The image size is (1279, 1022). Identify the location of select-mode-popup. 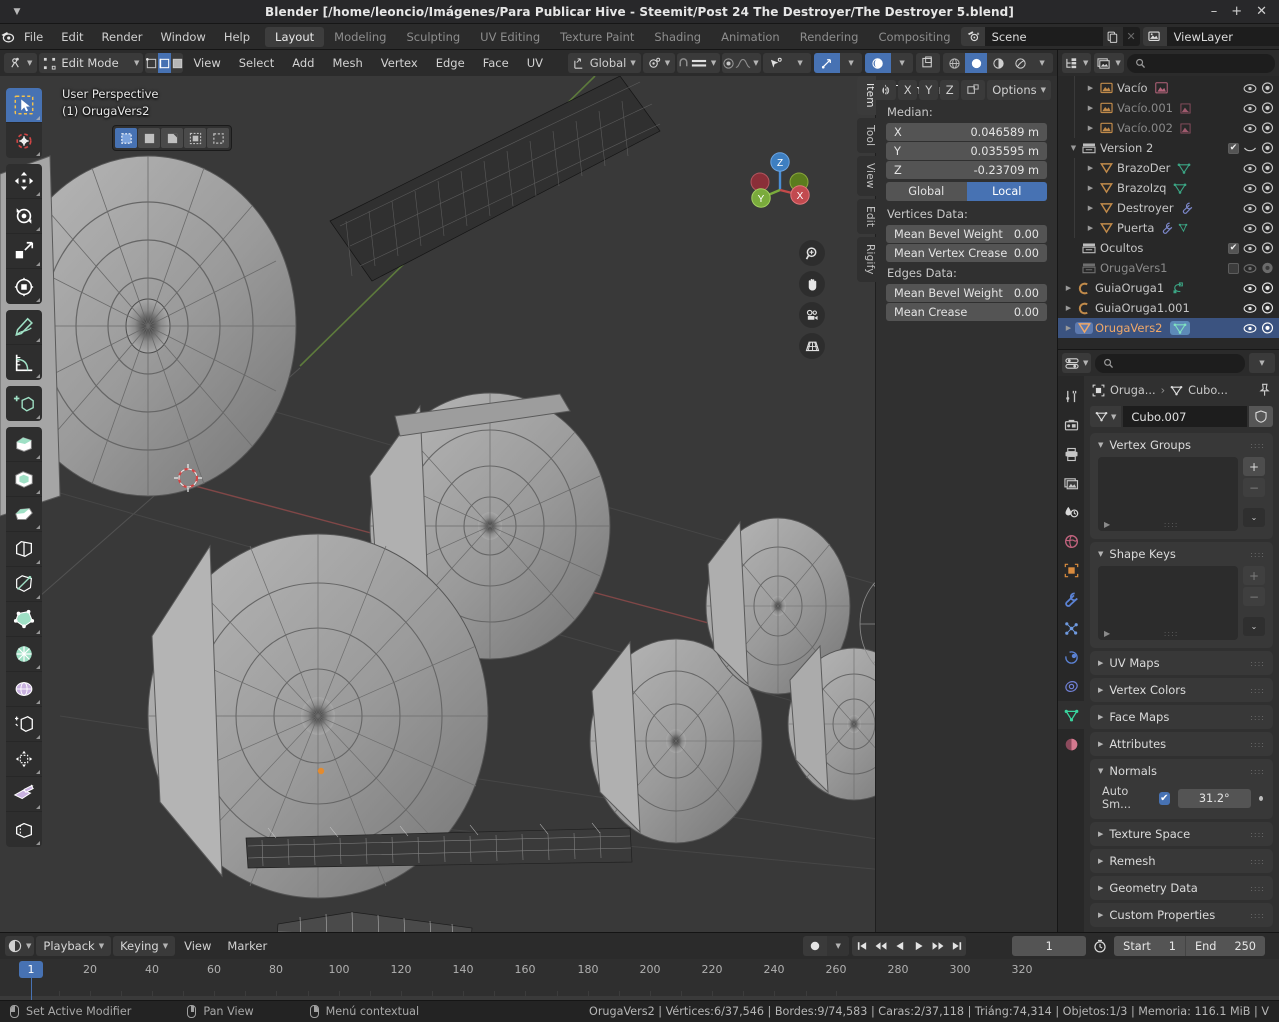
(172, 138).